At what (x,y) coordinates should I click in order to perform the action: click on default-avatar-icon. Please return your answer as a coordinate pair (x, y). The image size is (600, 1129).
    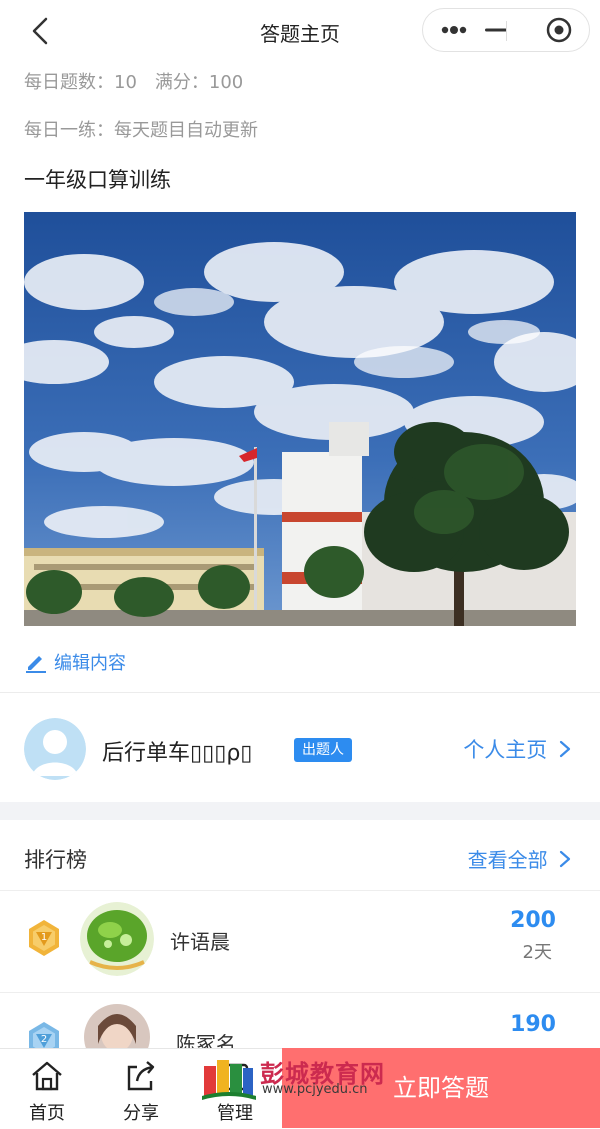
    Looking at the image, I should click on (55, 749).